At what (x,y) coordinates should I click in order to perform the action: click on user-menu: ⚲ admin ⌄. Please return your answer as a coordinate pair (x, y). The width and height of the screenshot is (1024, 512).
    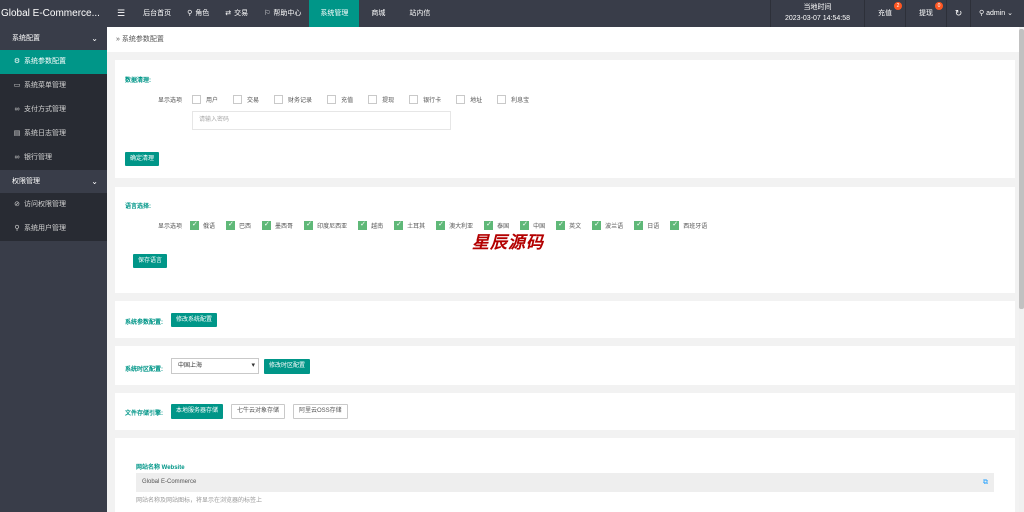
    Looking at the image, I should click on (997, 13).